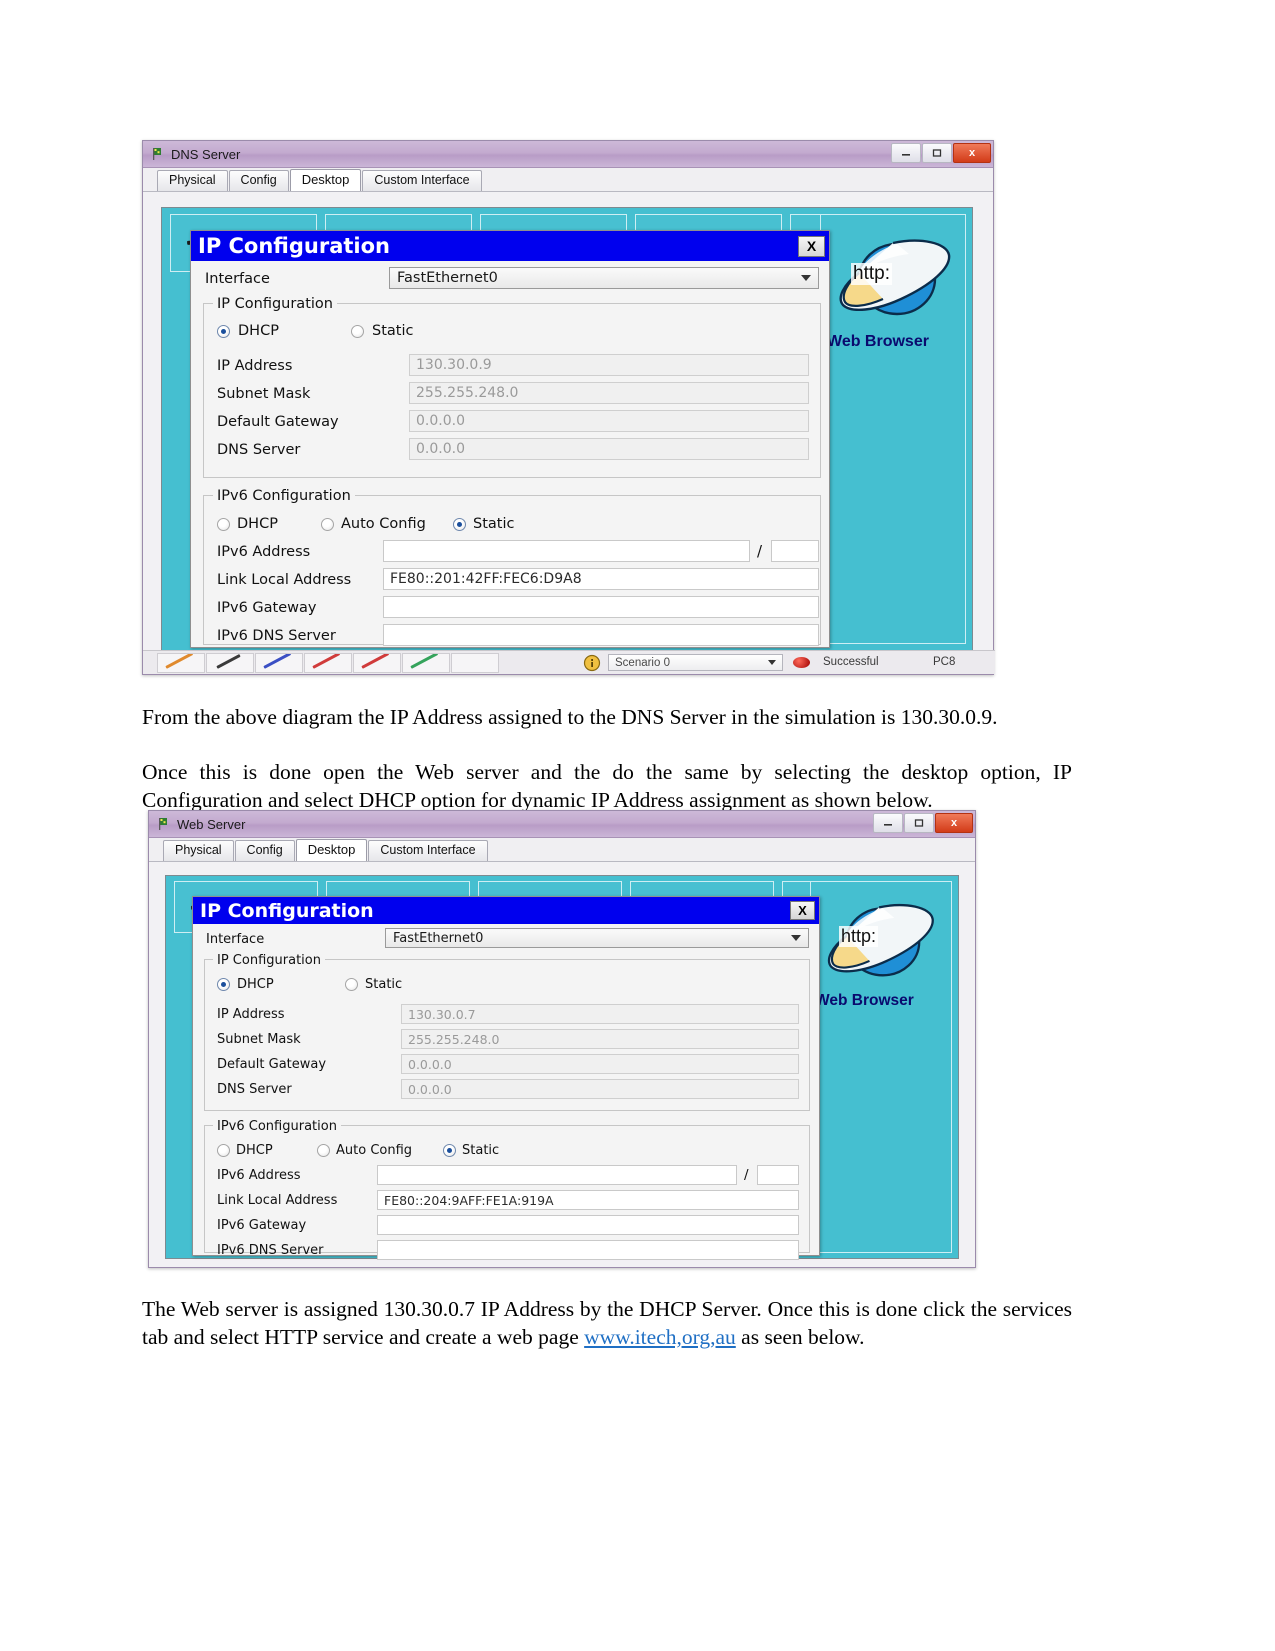 The width and height of the screenshot is (1275, 1651). Describe the element at coordinates (275, 304) in the screenshot. I see `ipv4-group-legend: IP Configuration` at that location.